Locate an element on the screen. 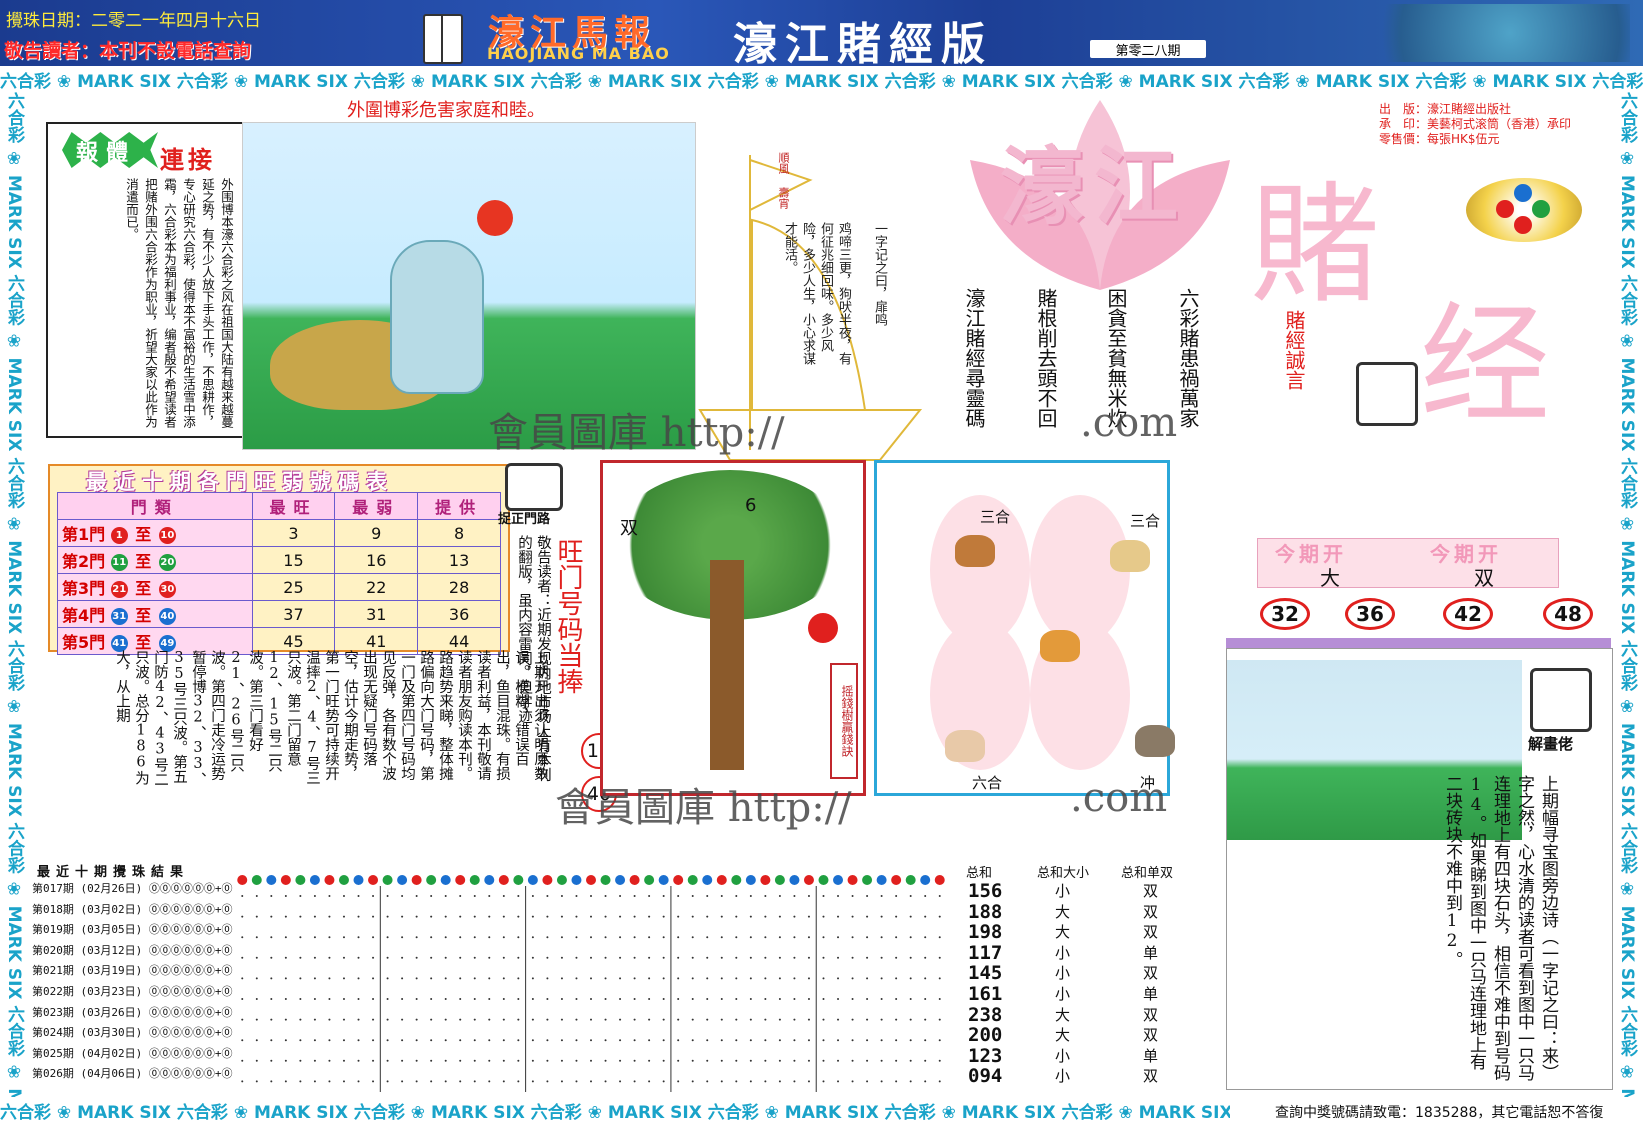 Image resolution: width=1643 pixels, height=1127 pixels. door-label: 第3門 is located at coordinates (84, 588).